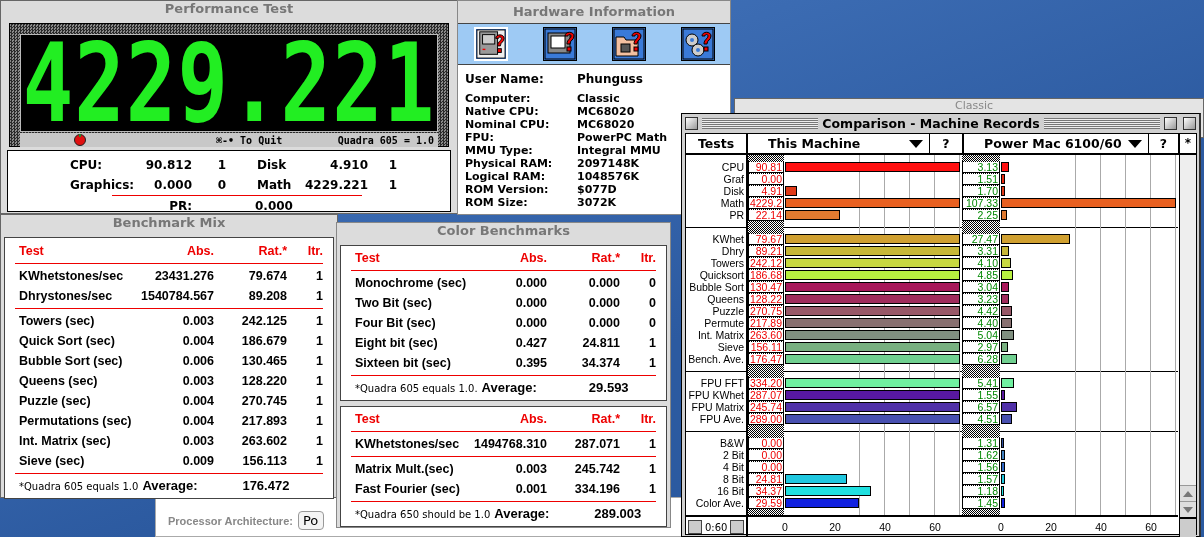 The image size is (1204, 537). Describe the element at coordinates (981, 323) in the screenshot. I see `value-readout: 4.40` at that location.